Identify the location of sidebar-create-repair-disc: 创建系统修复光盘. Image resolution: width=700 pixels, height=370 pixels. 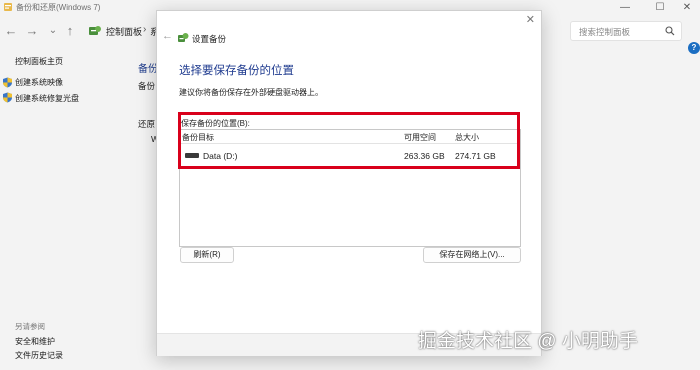
(47, 98).